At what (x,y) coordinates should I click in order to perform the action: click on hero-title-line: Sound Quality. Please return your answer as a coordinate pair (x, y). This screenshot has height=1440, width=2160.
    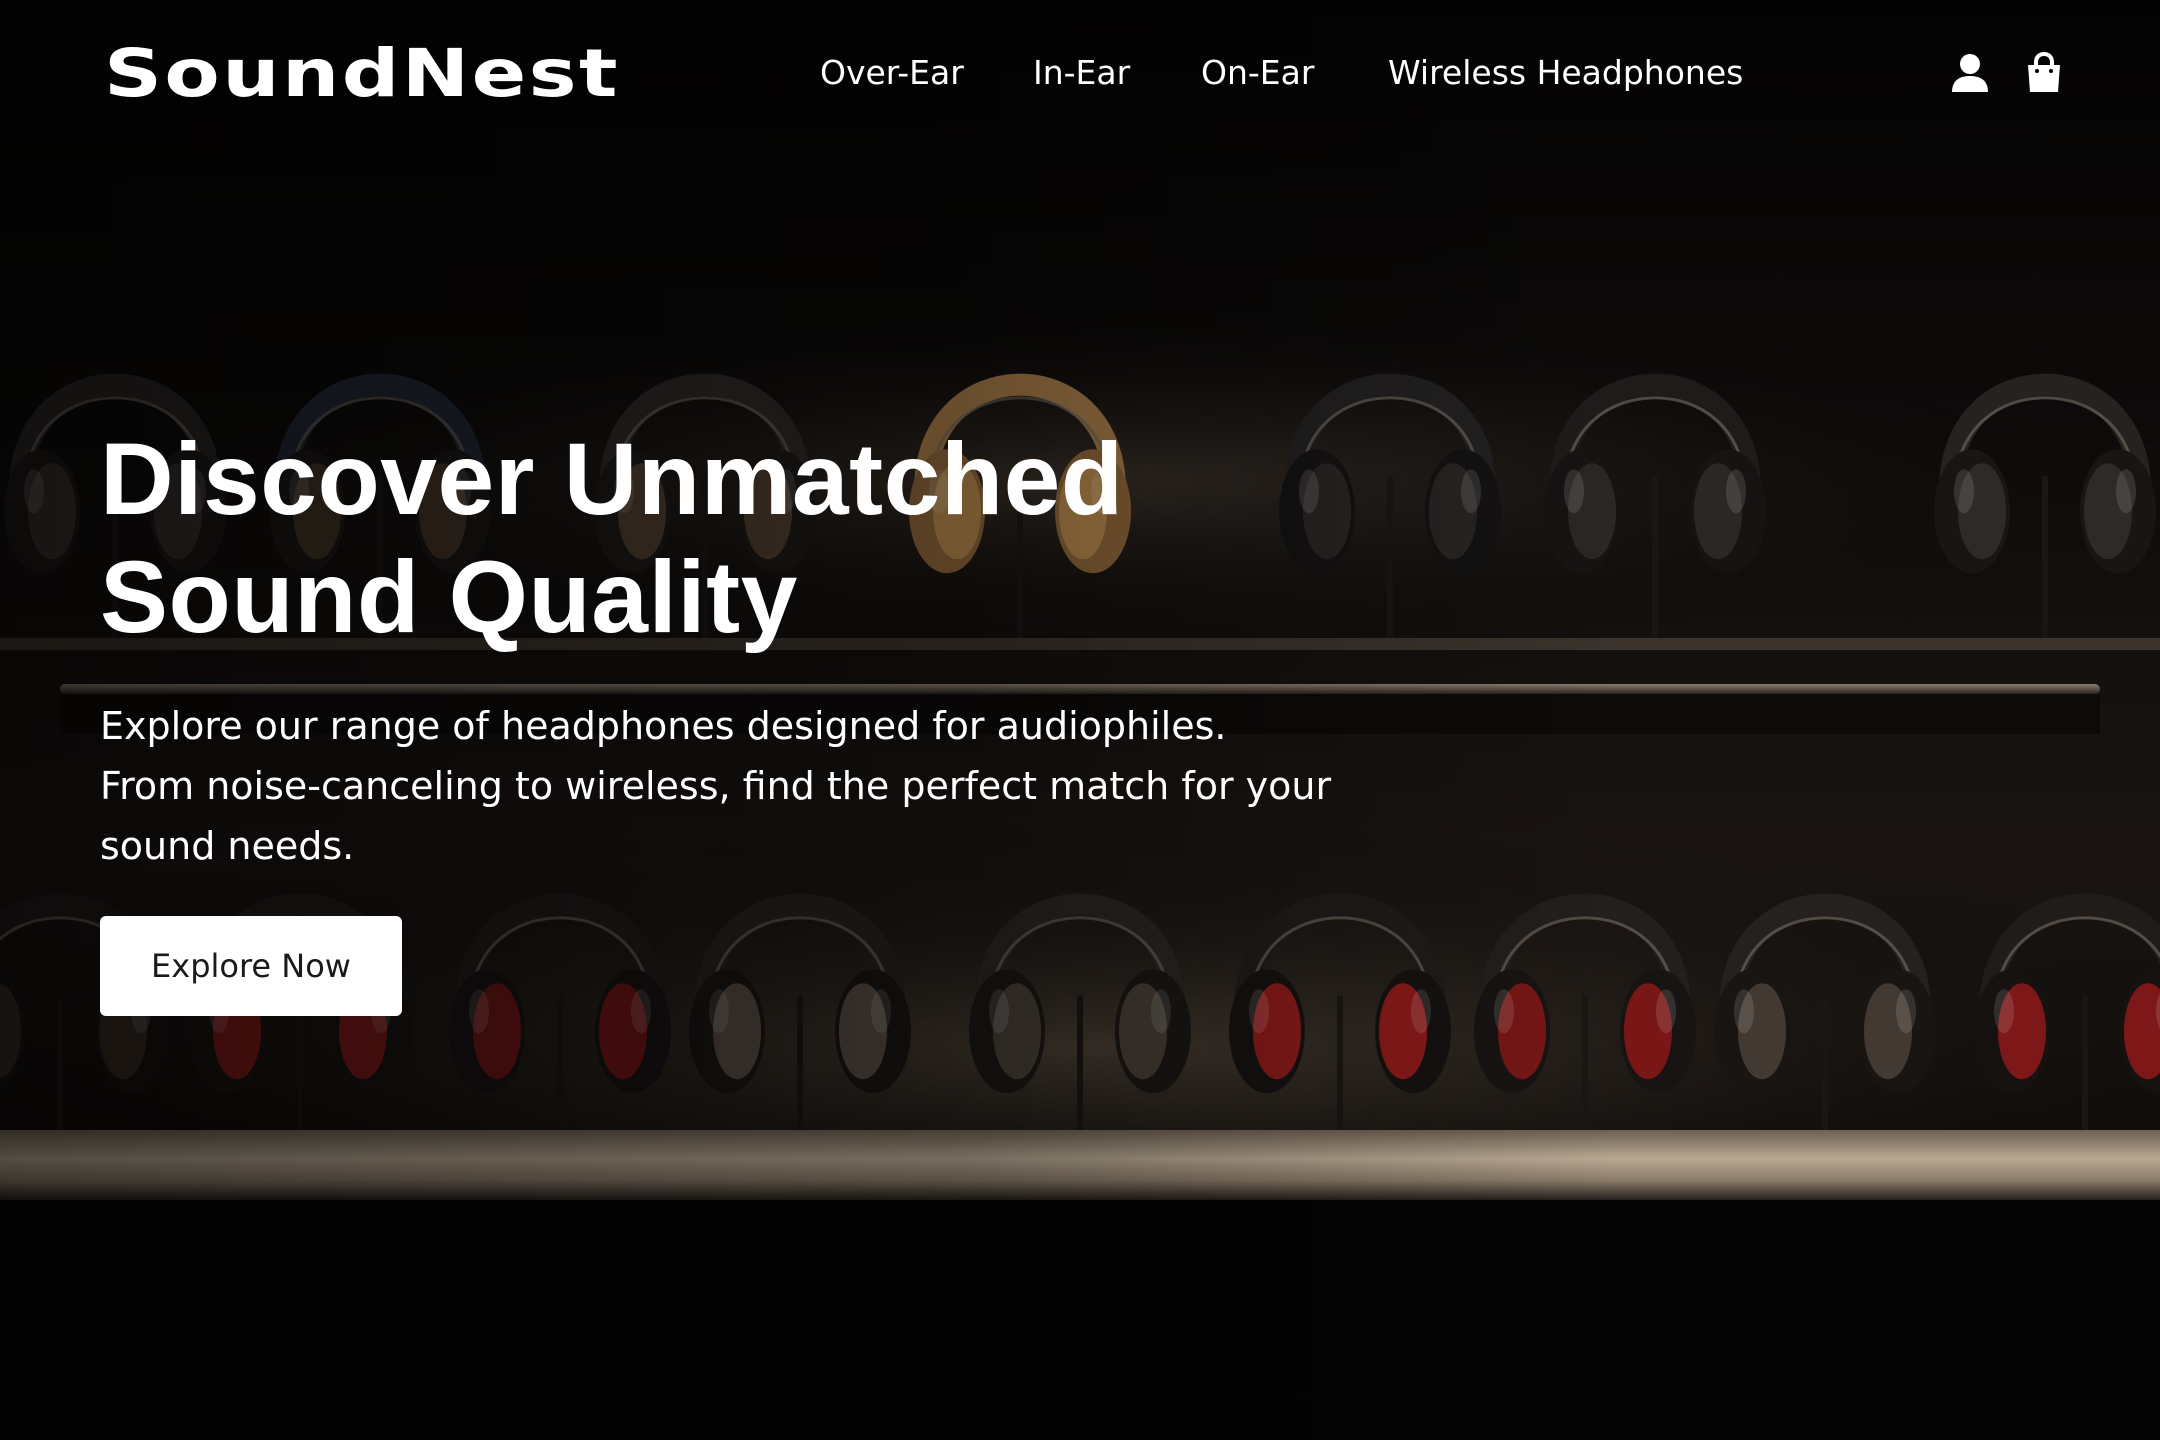
    Looking at the image, I should click on (449, 597).